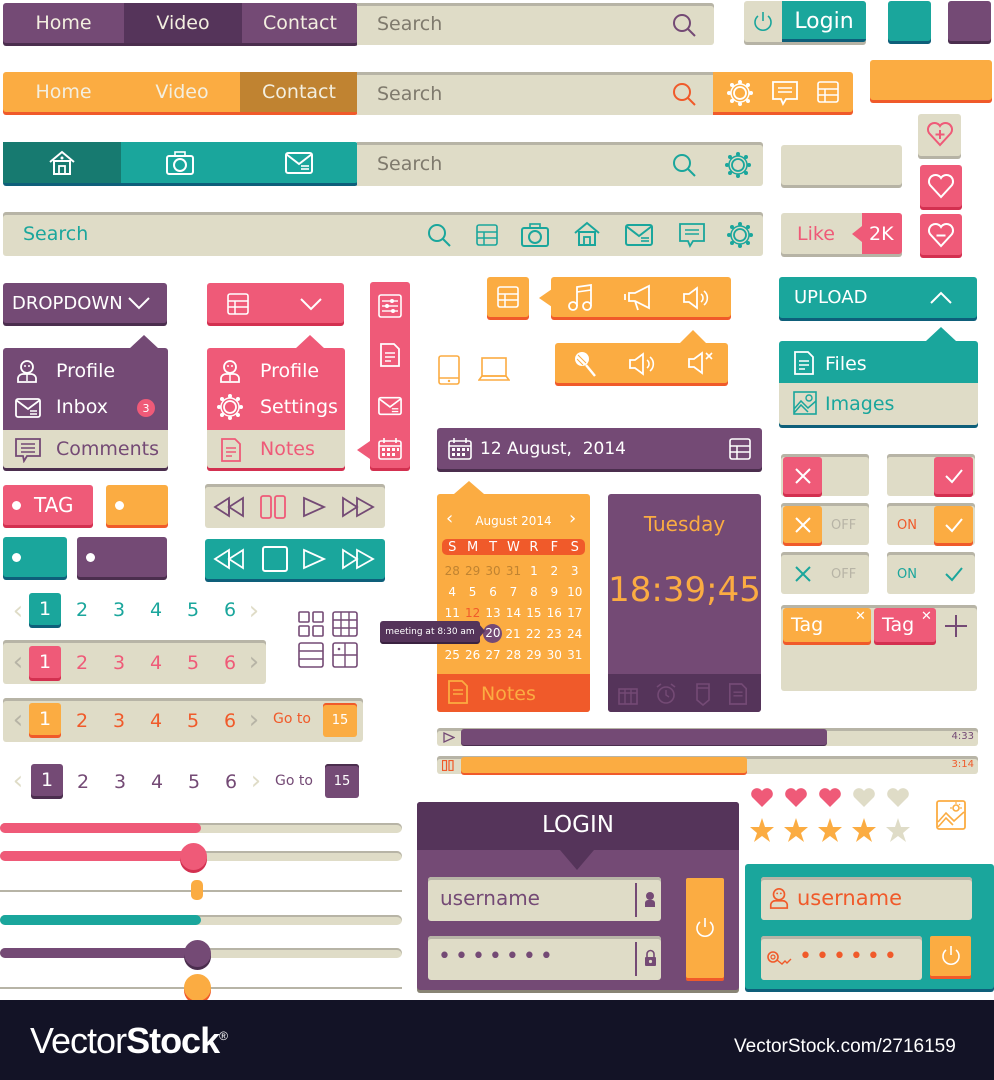  Describe the element at coordinates (572, 518) in the screenshot. I see `next-month-icon: ›` at that location.